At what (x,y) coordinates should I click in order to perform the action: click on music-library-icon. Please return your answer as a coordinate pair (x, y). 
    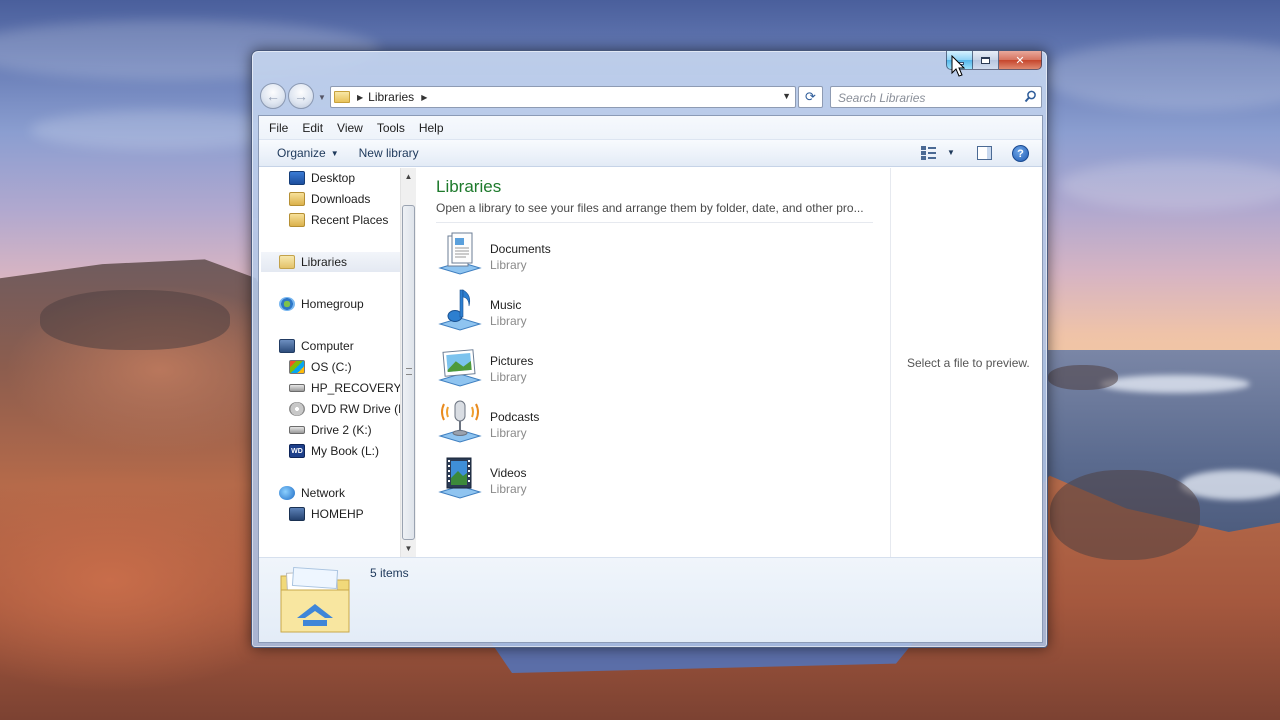
    Looking at the image, I should click on (460, 310).